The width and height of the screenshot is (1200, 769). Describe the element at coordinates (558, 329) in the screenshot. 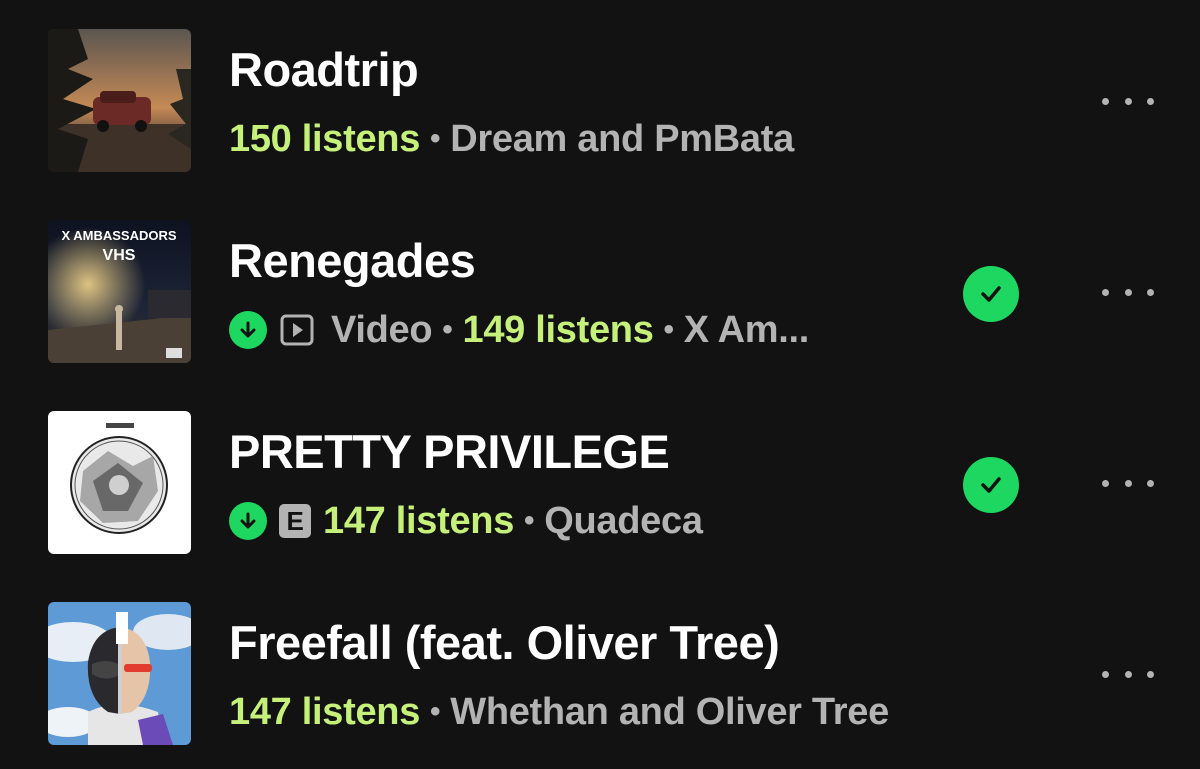

I see `listen-count: 149 listens` at that location.